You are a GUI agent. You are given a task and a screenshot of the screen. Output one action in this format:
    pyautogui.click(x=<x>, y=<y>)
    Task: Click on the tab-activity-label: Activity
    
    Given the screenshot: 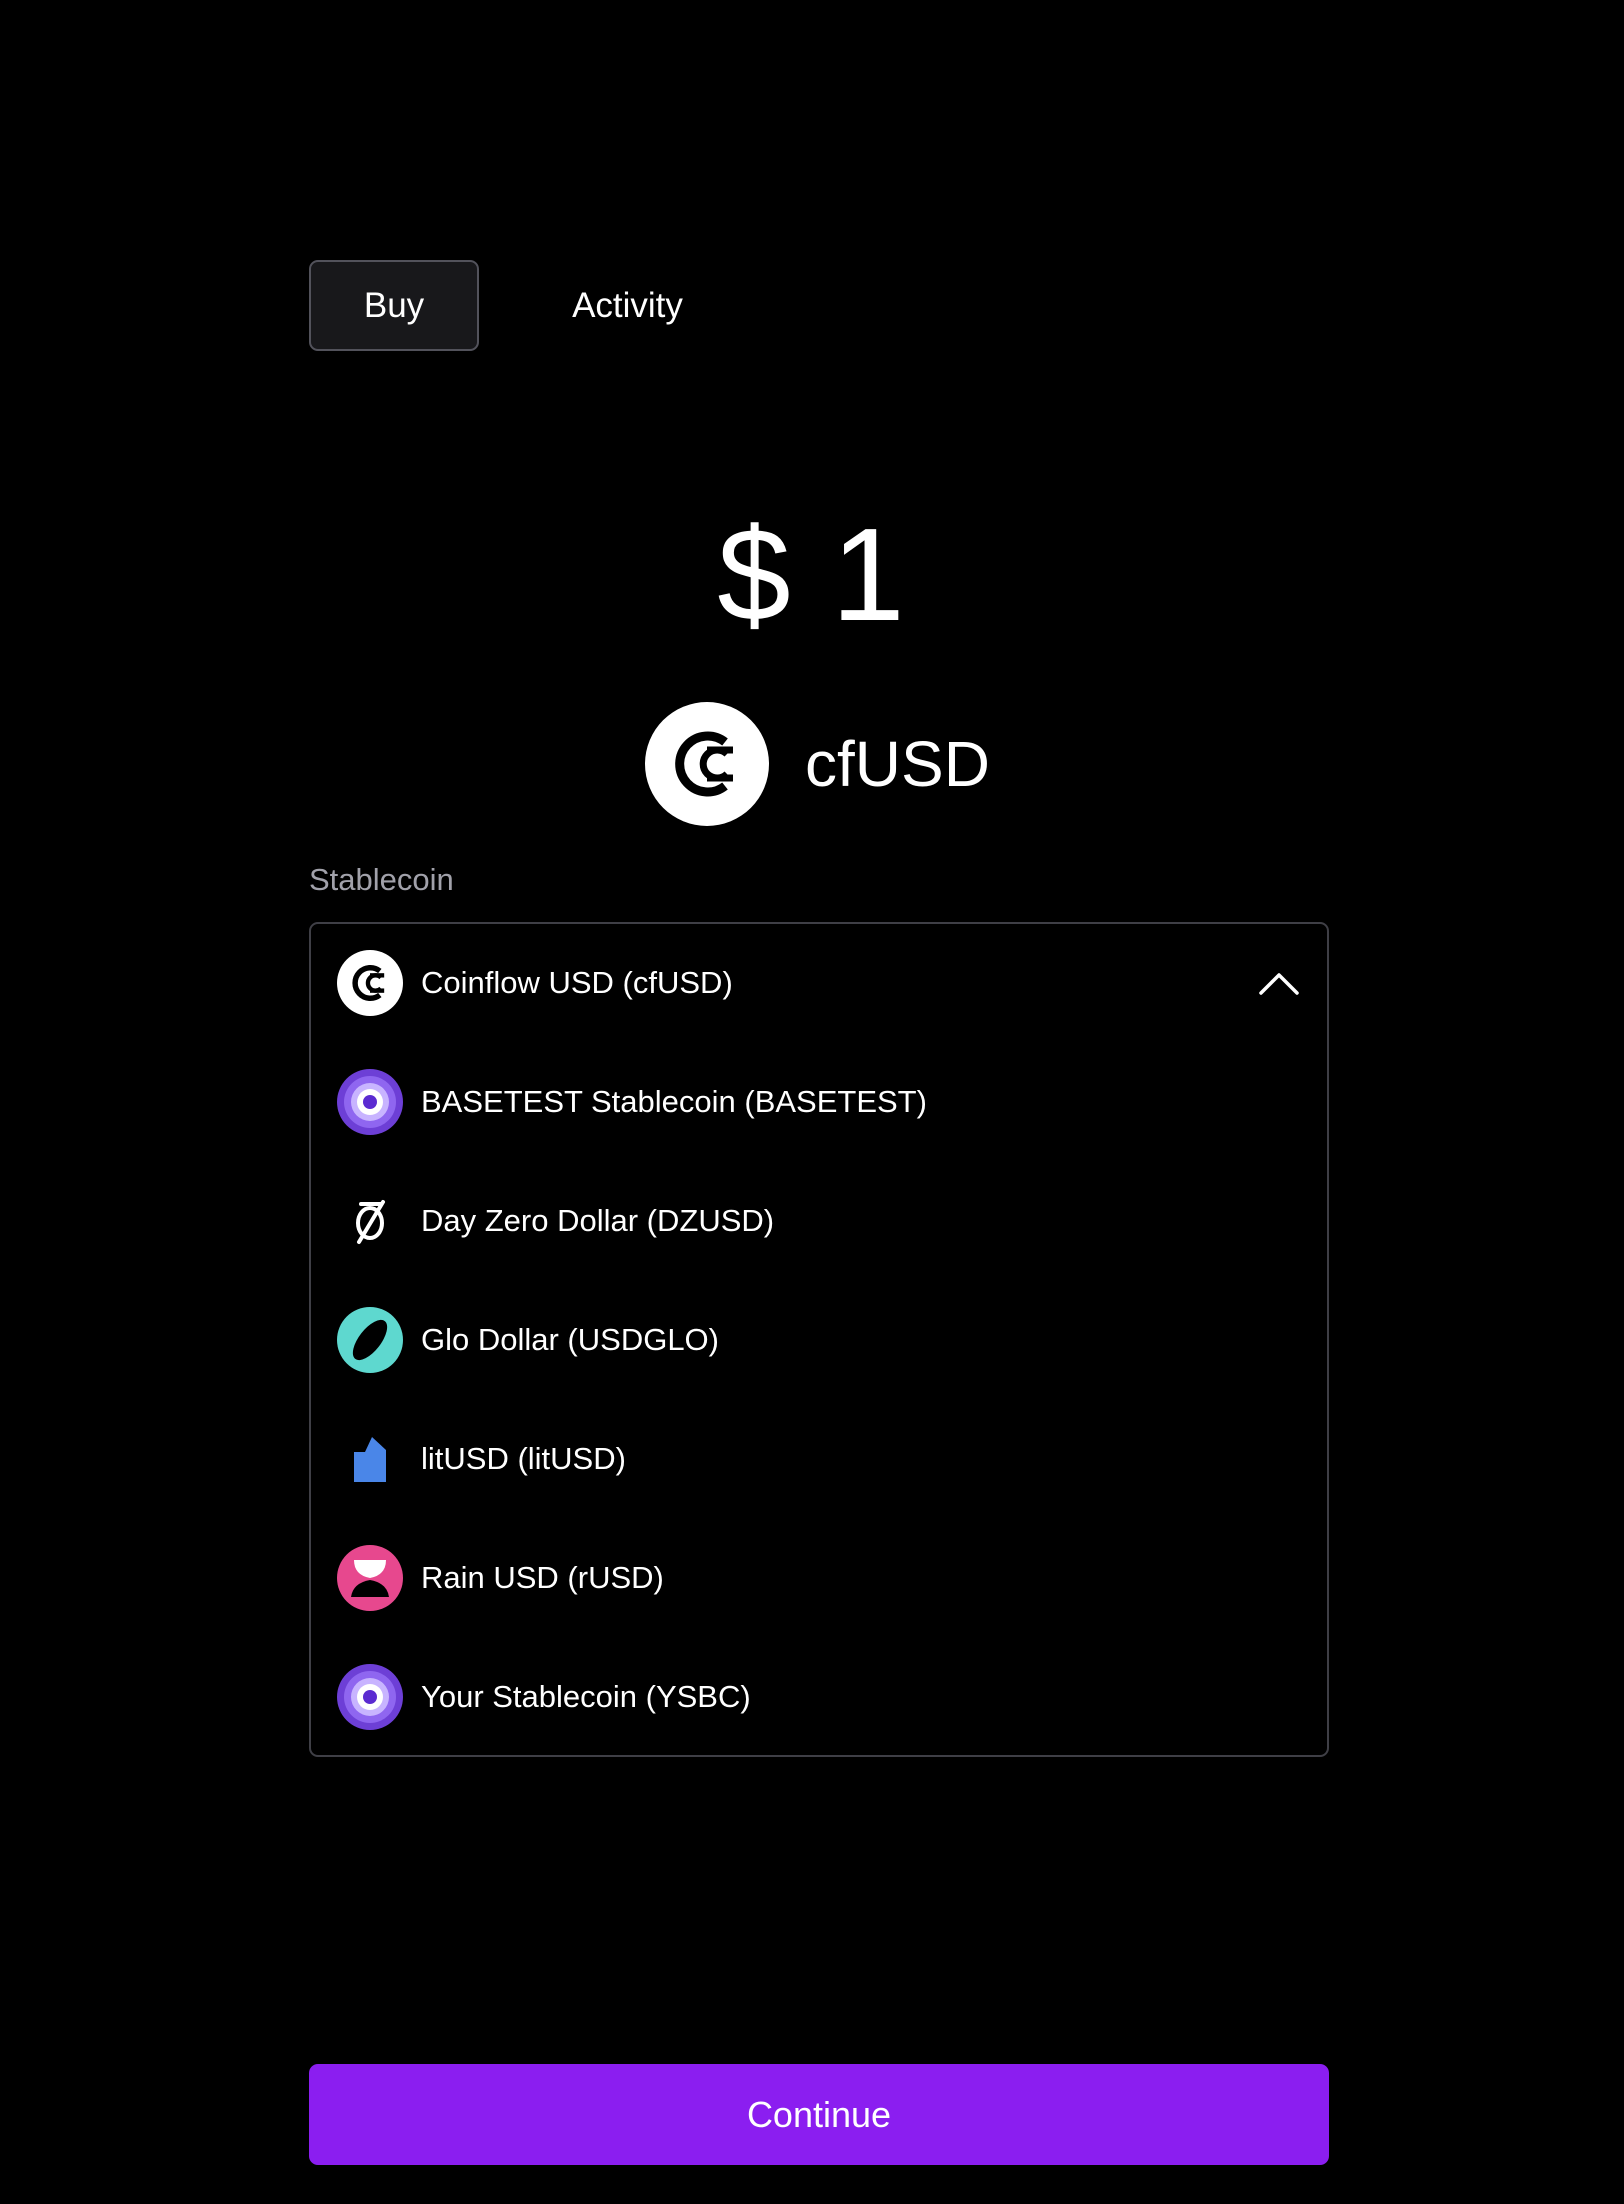 What is the action you would take?
    pyautogui.click(x=627, y=305)
    